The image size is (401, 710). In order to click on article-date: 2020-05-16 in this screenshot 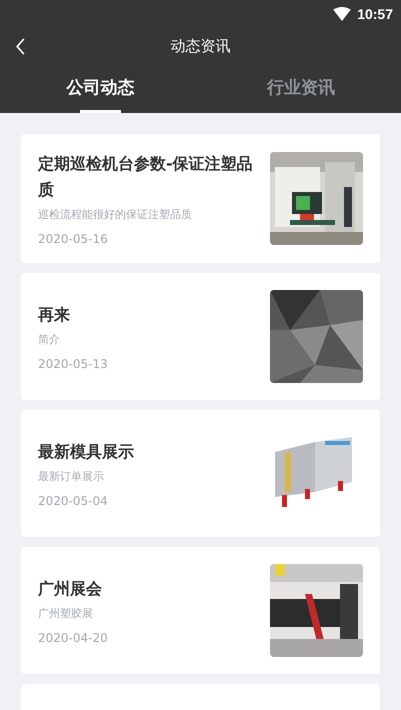, I will do `click(73, 239)`.